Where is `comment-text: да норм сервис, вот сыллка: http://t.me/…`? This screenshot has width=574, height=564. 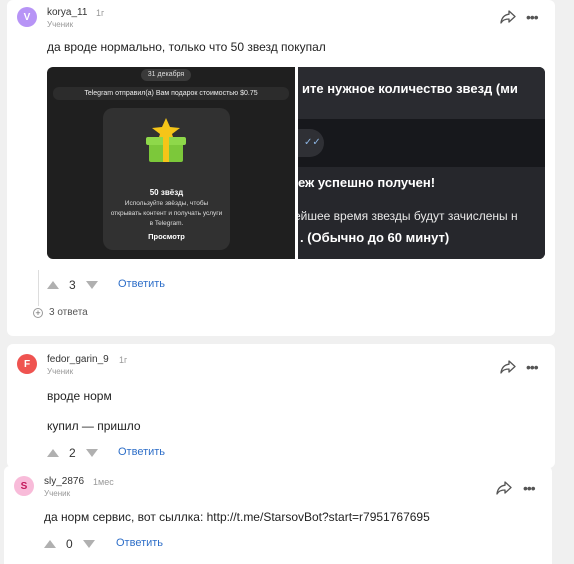
comment-text: да норм сервис, вот сыллка: http://t.me/… is located at coordinates (237, 517).